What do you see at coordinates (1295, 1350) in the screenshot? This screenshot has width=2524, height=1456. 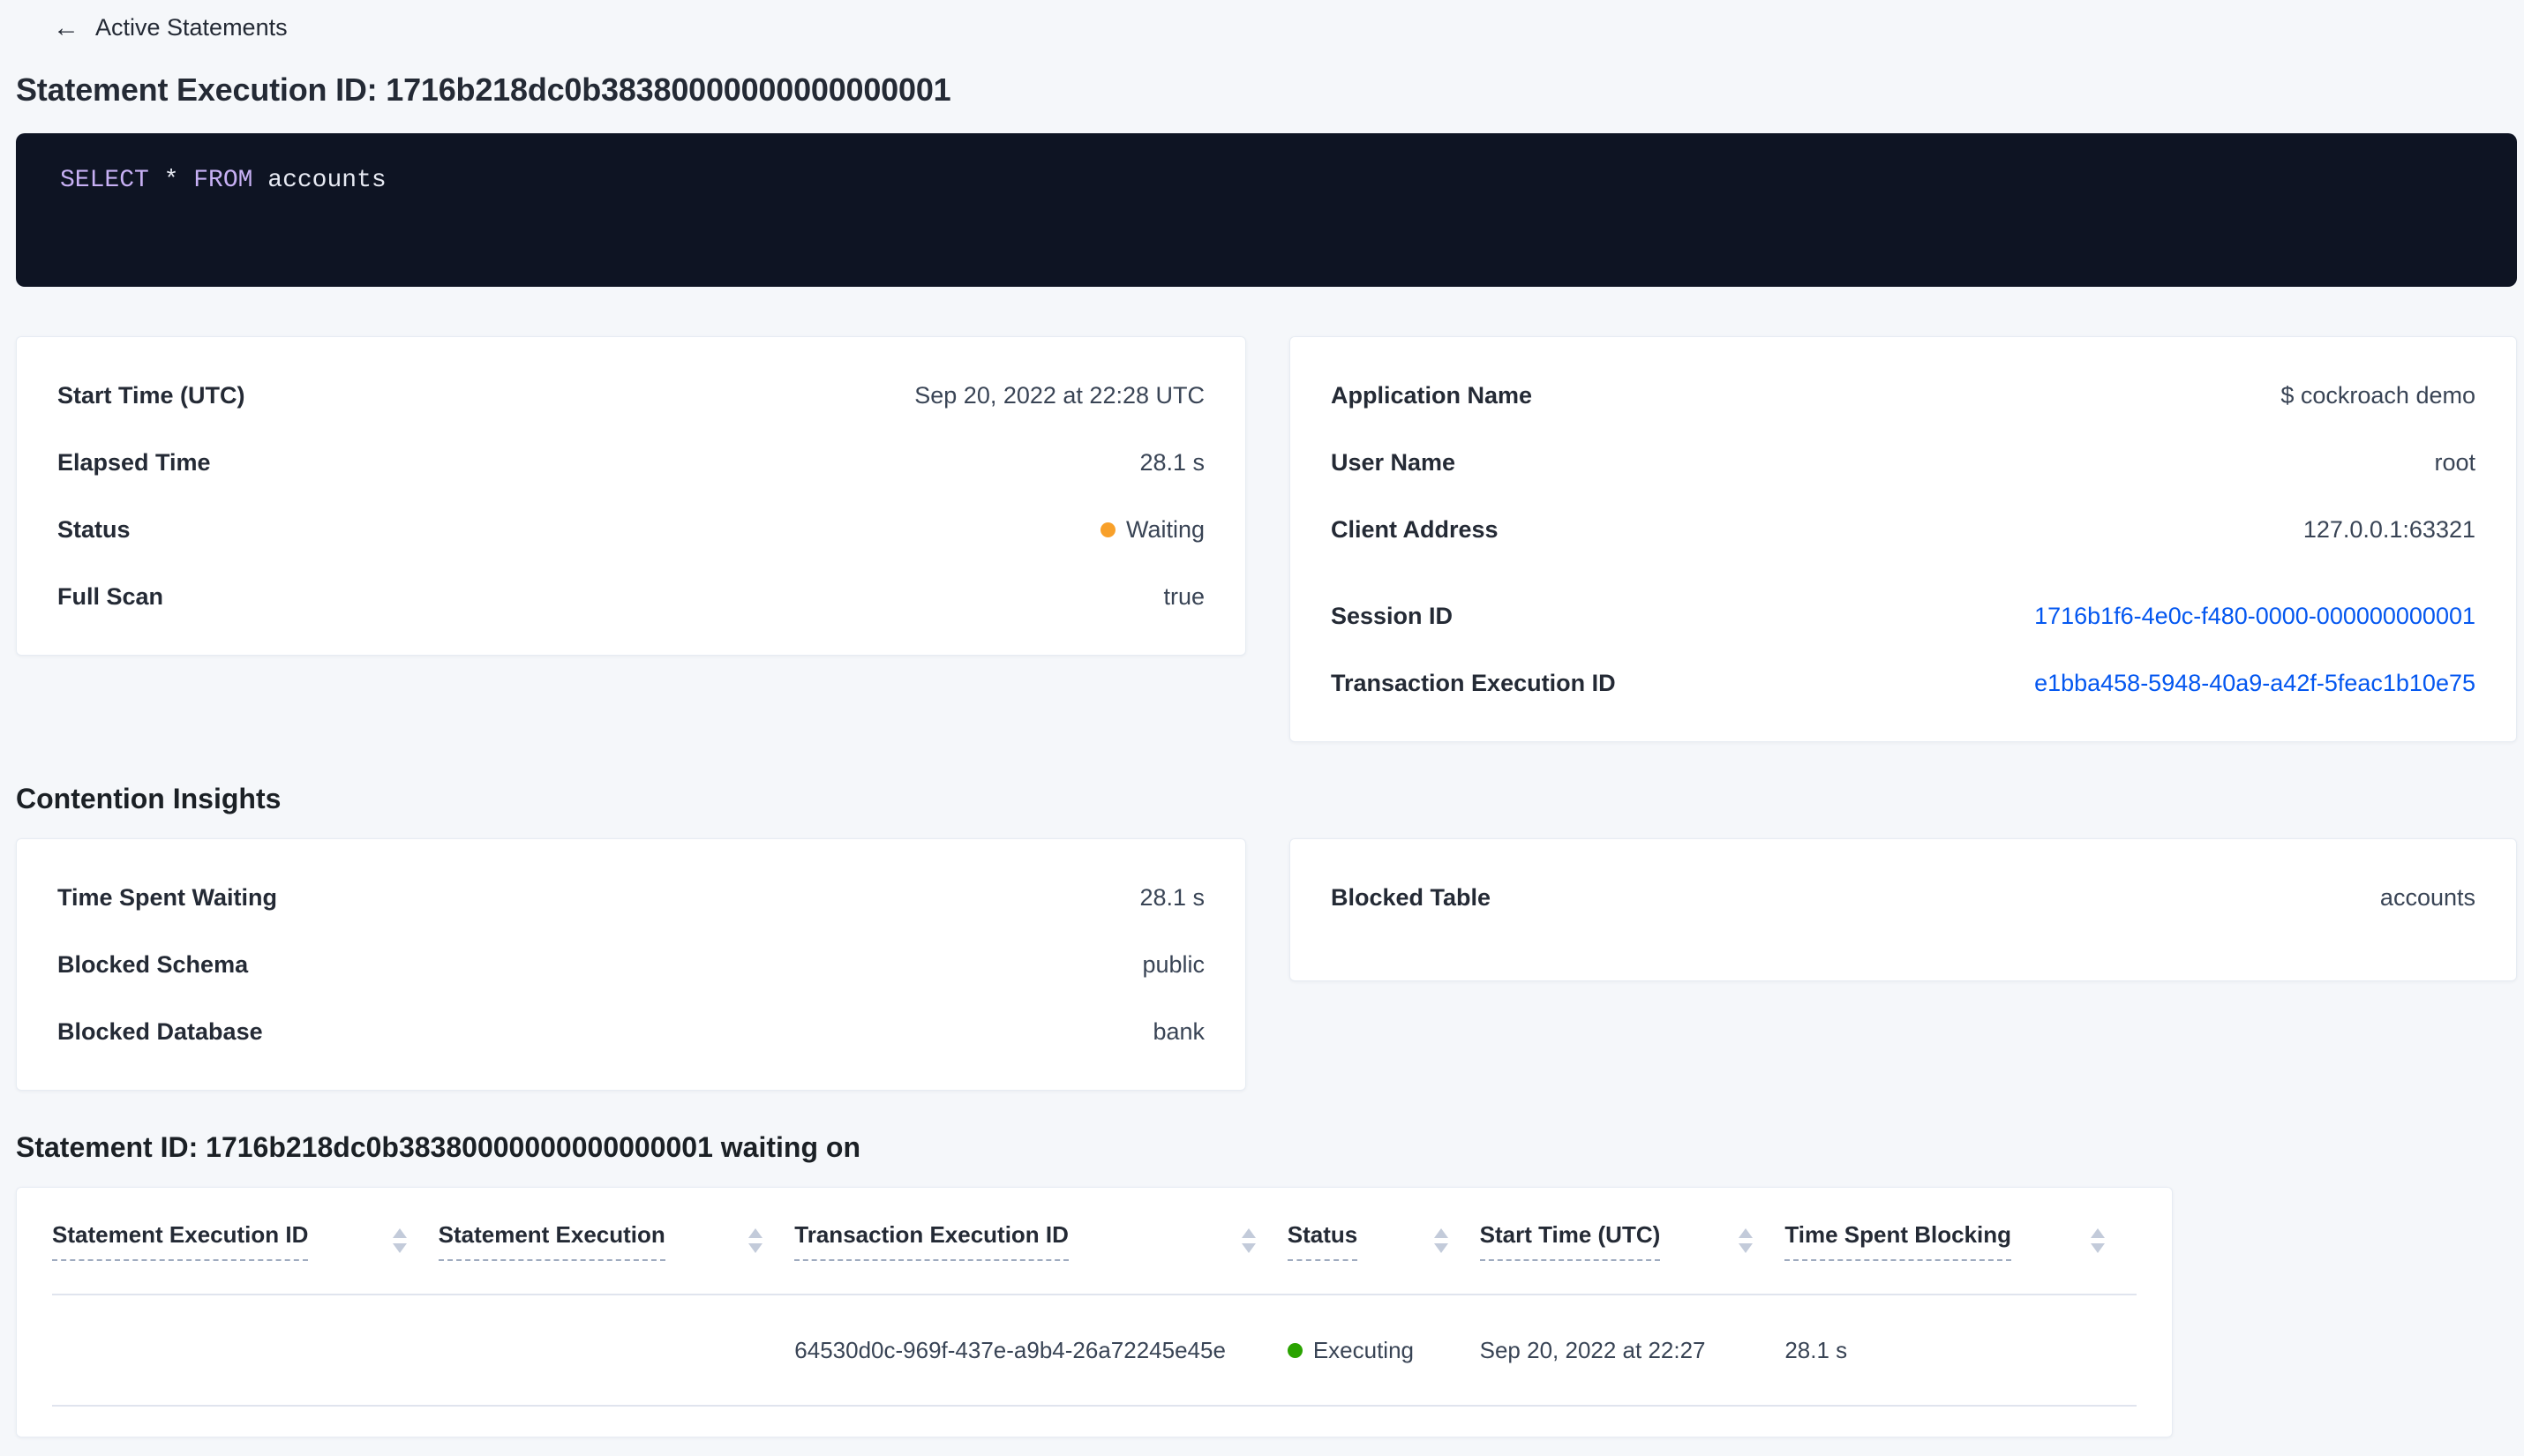 I see `executing-status-dot-icon` at bounding box center [1295, 1350].